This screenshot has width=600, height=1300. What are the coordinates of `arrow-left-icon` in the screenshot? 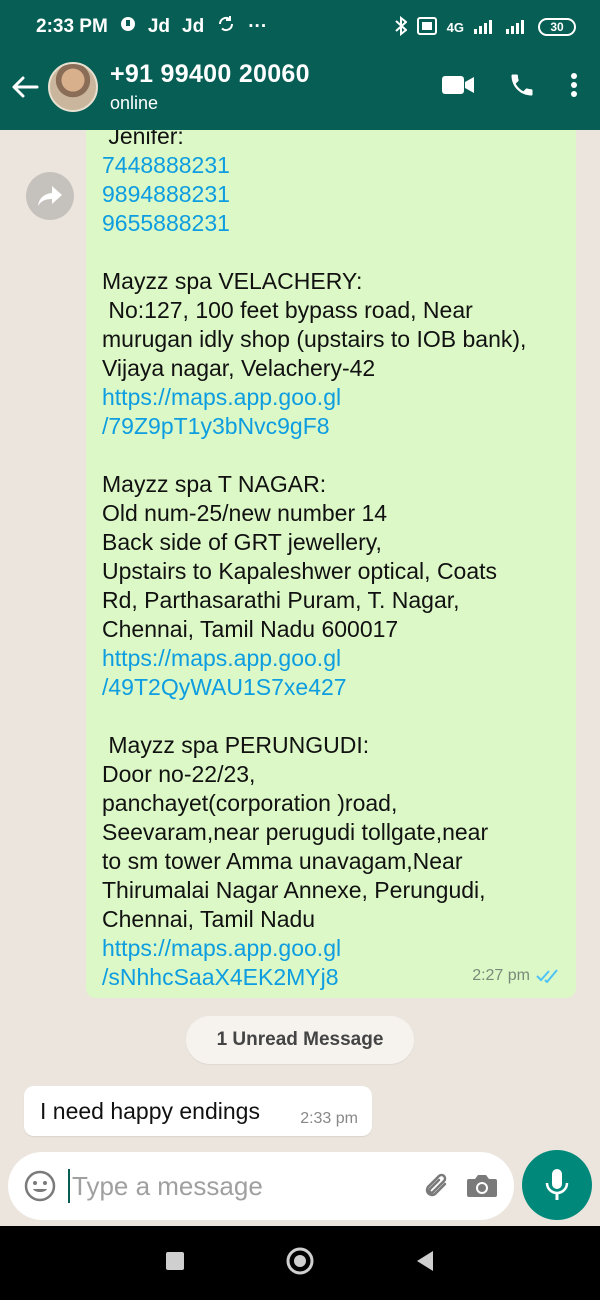 It's located at (25, 87).